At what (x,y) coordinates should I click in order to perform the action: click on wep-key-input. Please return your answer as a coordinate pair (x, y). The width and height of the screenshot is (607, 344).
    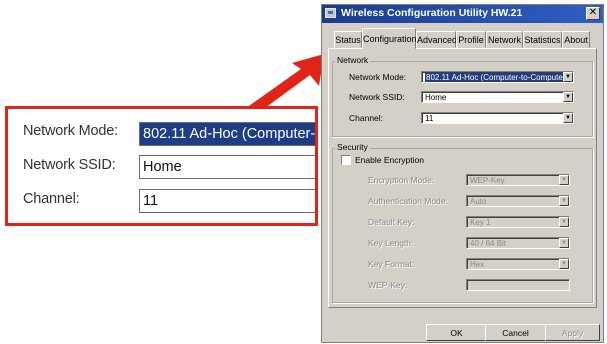
    Looking at the image, I should click on (518, 285).